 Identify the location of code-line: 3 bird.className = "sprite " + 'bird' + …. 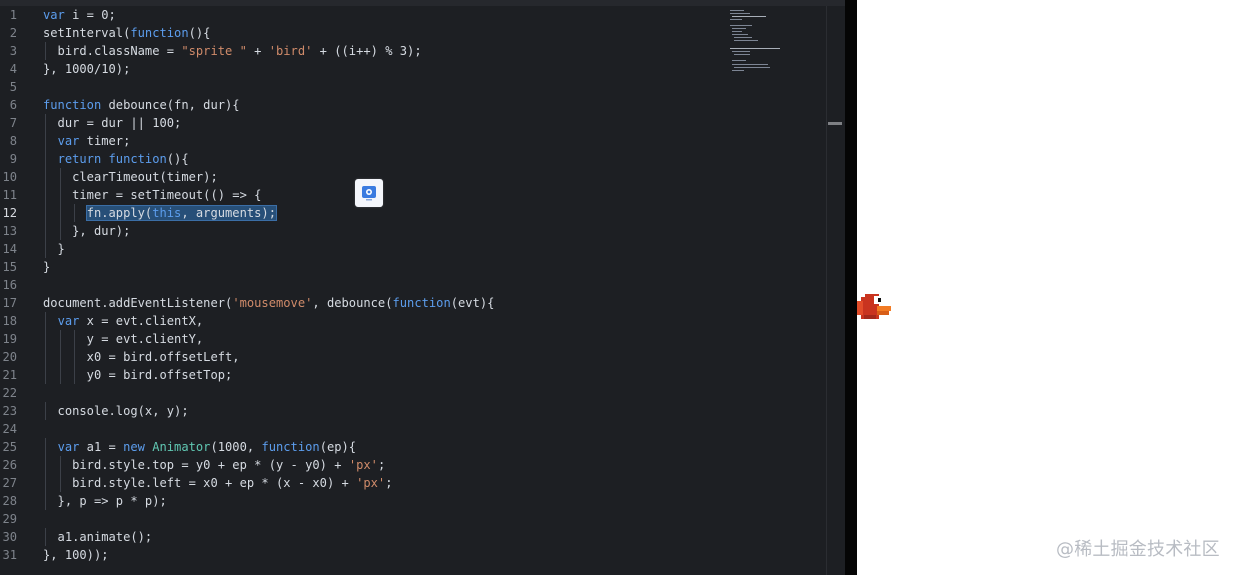
(360, 51).